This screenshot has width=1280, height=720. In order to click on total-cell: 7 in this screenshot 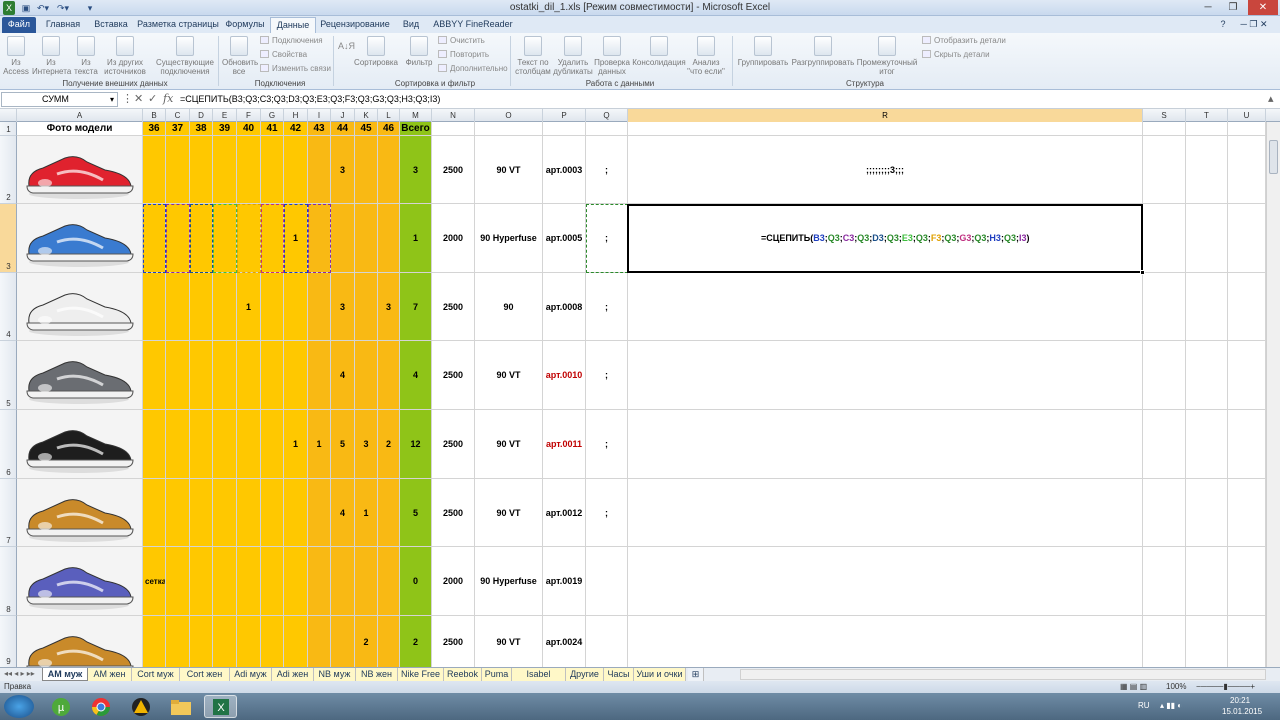, I will do `click(416, 307)`.